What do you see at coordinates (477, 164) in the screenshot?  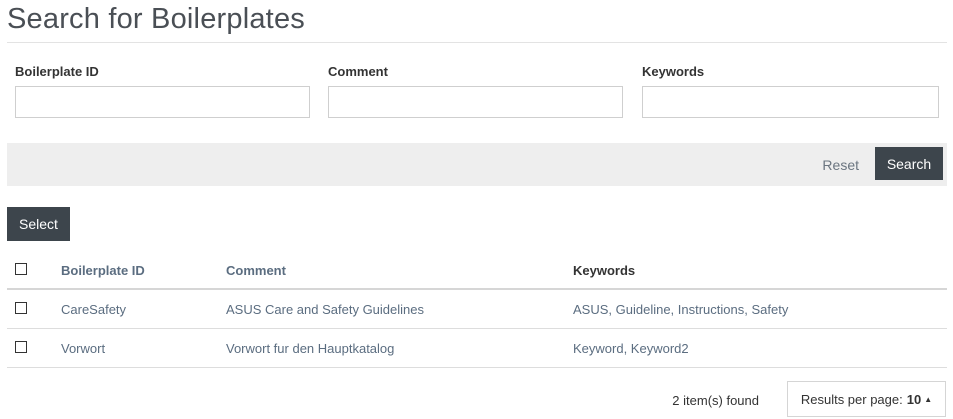 I see `search-action-bar: Reset Search` at bounding box center [477, 164].